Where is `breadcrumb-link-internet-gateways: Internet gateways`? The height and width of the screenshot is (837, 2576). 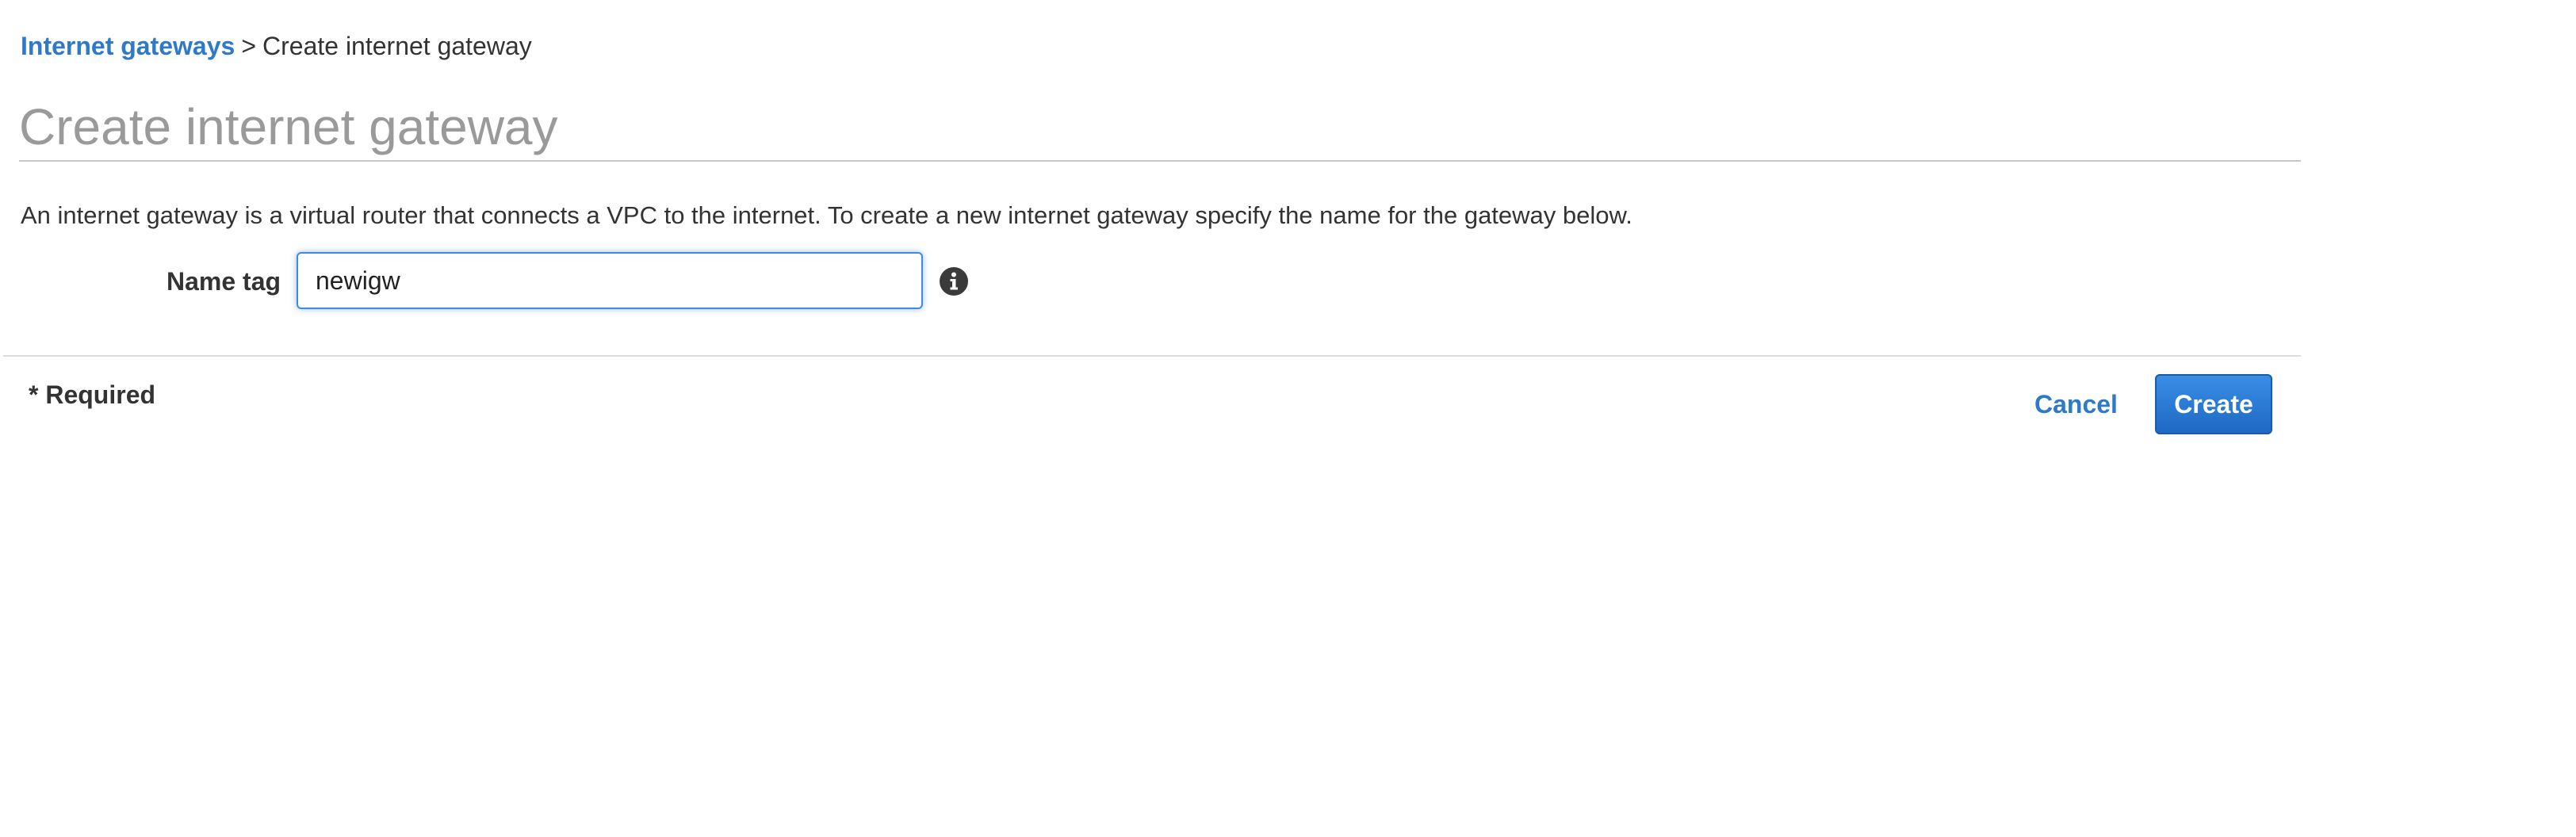
breadcrumb-link-internet-gateways: Internet gateways is located at coordinates (128, 46).